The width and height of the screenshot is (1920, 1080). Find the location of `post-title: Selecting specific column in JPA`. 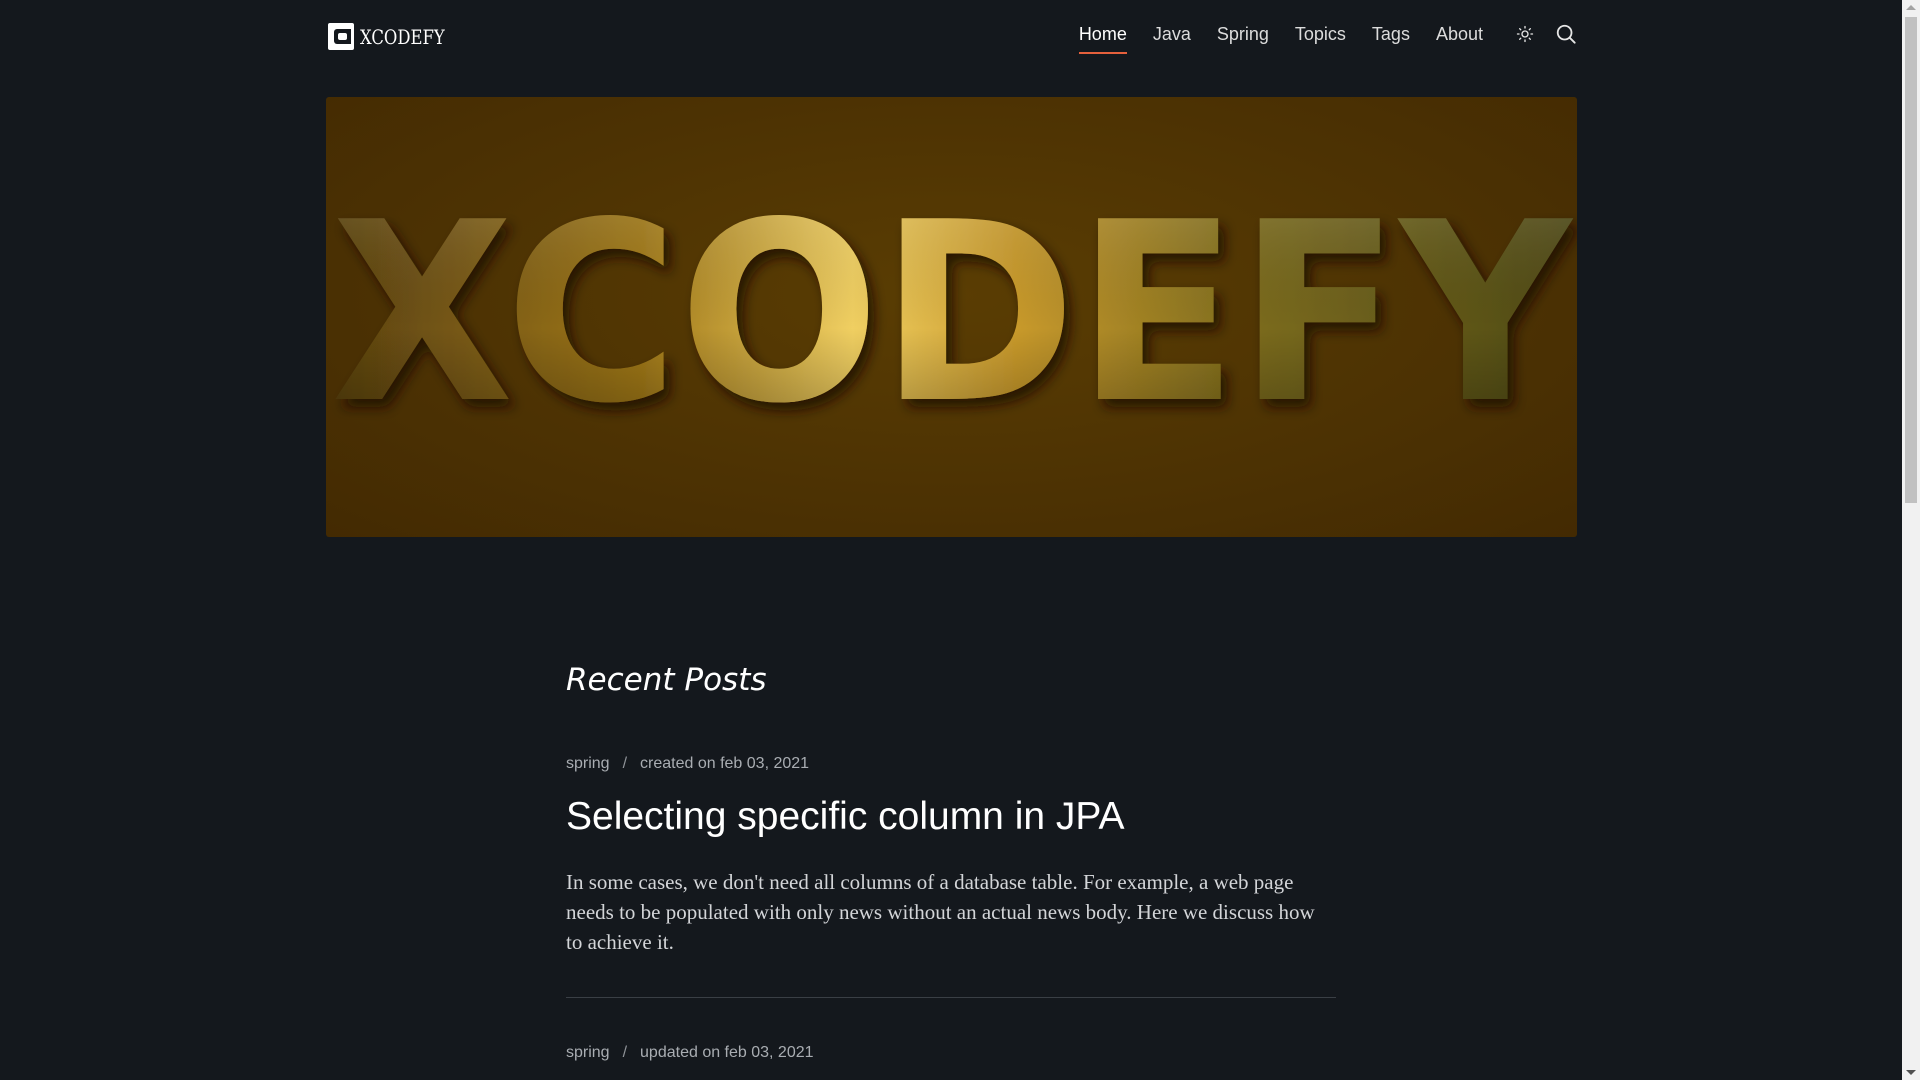

post-title: Selecting specific column in JPA is located at coordinates (951, 817).